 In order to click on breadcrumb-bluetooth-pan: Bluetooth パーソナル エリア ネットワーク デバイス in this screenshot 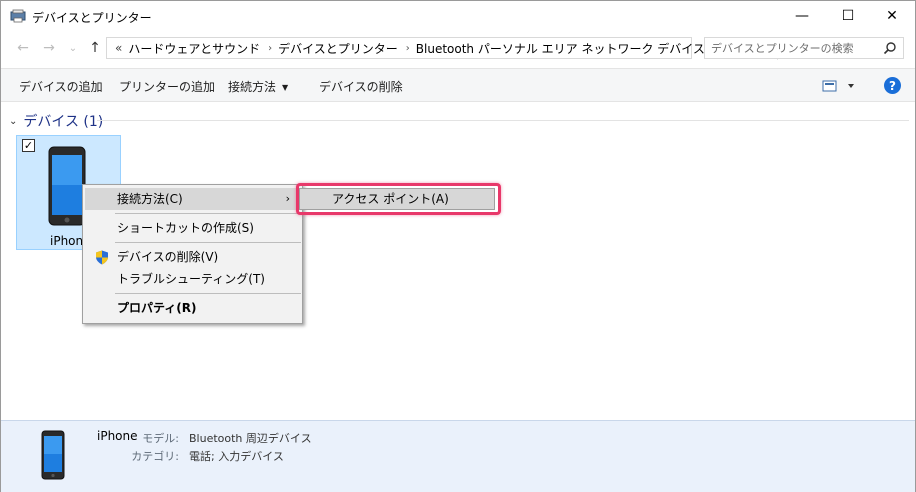, I will do `click(560, 48)`.